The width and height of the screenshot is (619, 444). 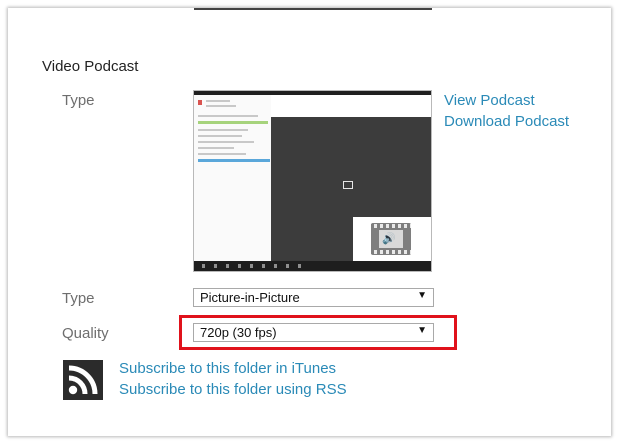 I want to click on pip-overlay: 🔊, so click(x=392, y=239).